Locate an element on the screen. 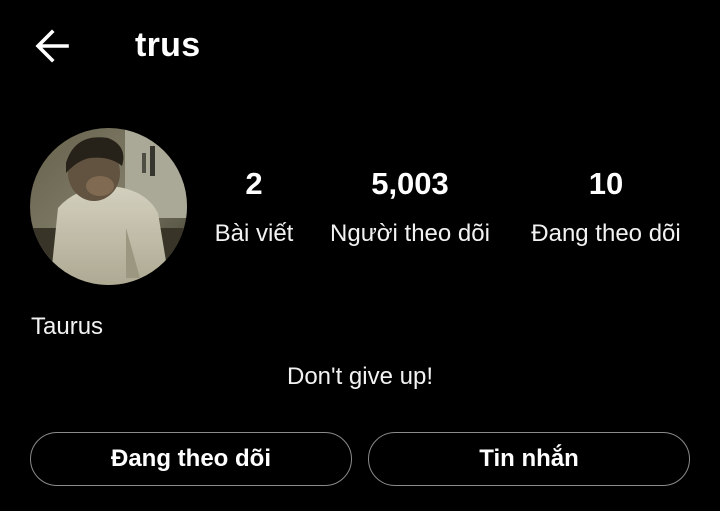  back-button is located at coordinates (52, 46).